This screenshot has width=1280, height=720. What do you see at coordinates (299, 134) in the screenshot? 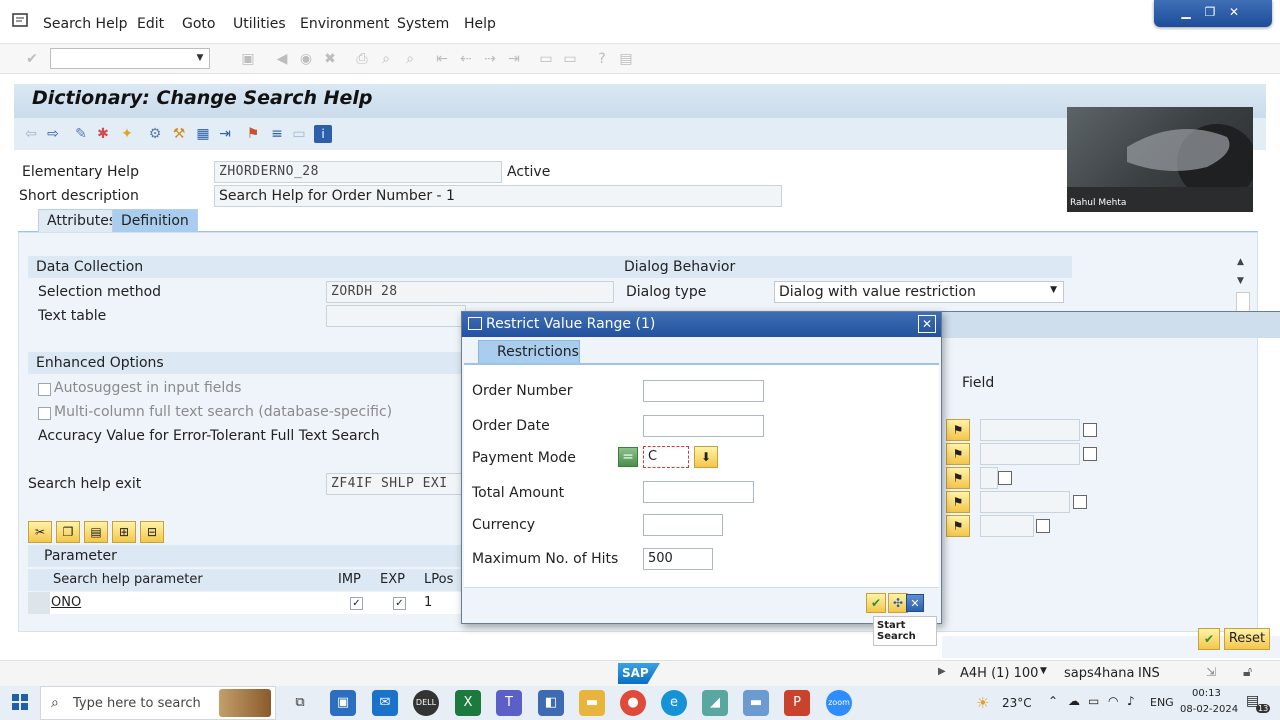
I see `grid-icon: ▭` at bounding box center [299, 134].